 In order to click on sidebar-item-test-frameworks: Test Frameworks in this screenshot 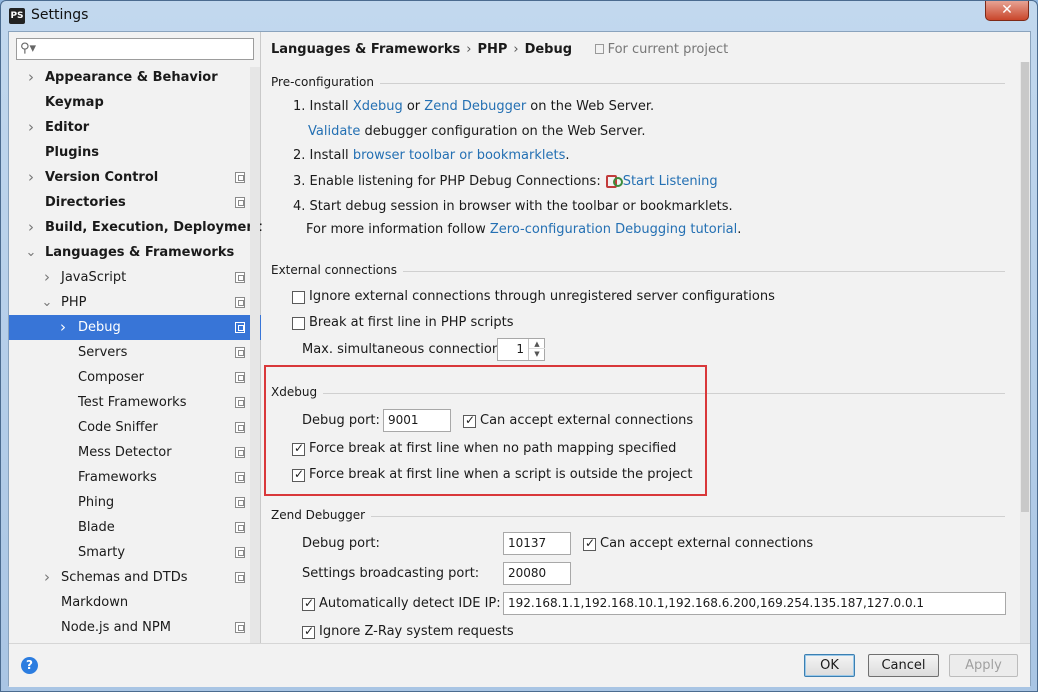, I will do `click(135, 402)`.